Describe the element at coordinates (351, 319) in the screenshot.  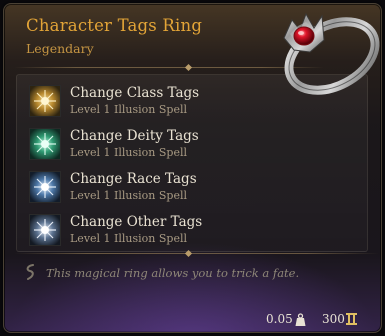
I see `gold-coin-icon` at that location.